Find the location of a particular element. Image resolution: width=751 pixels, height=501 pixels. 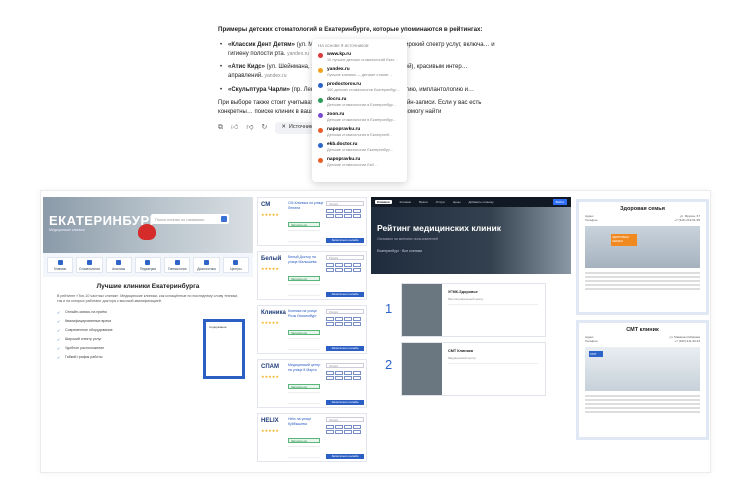

thumbs-up-icon: 👍︎ is located at coordinates (234, 128).